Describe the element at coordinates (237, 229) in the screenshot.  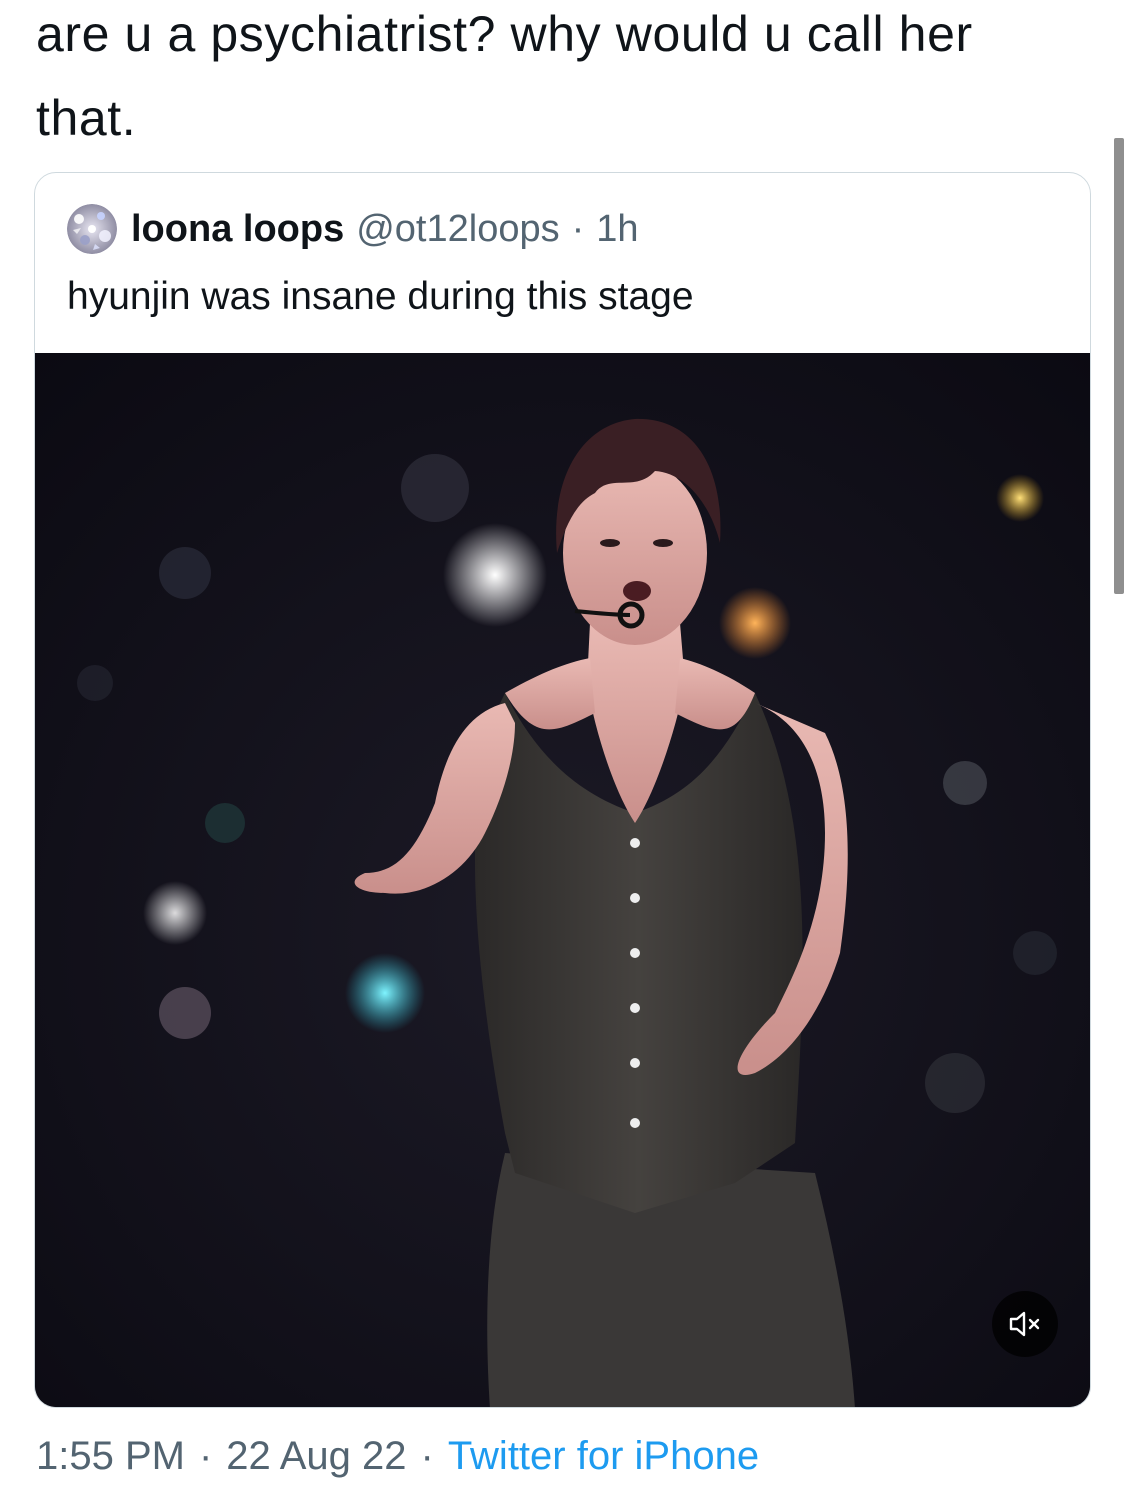
I see `display-name: loona loops` at that location.